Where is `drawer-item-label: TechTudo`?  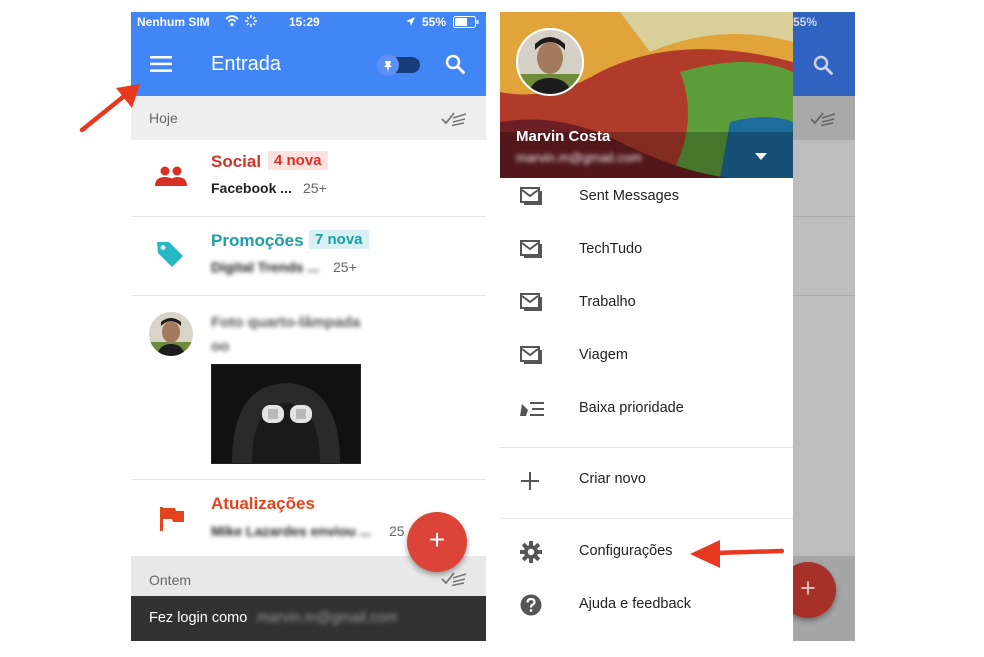
drawer-item-label: TechTudo is located at coordinates (611, 249).